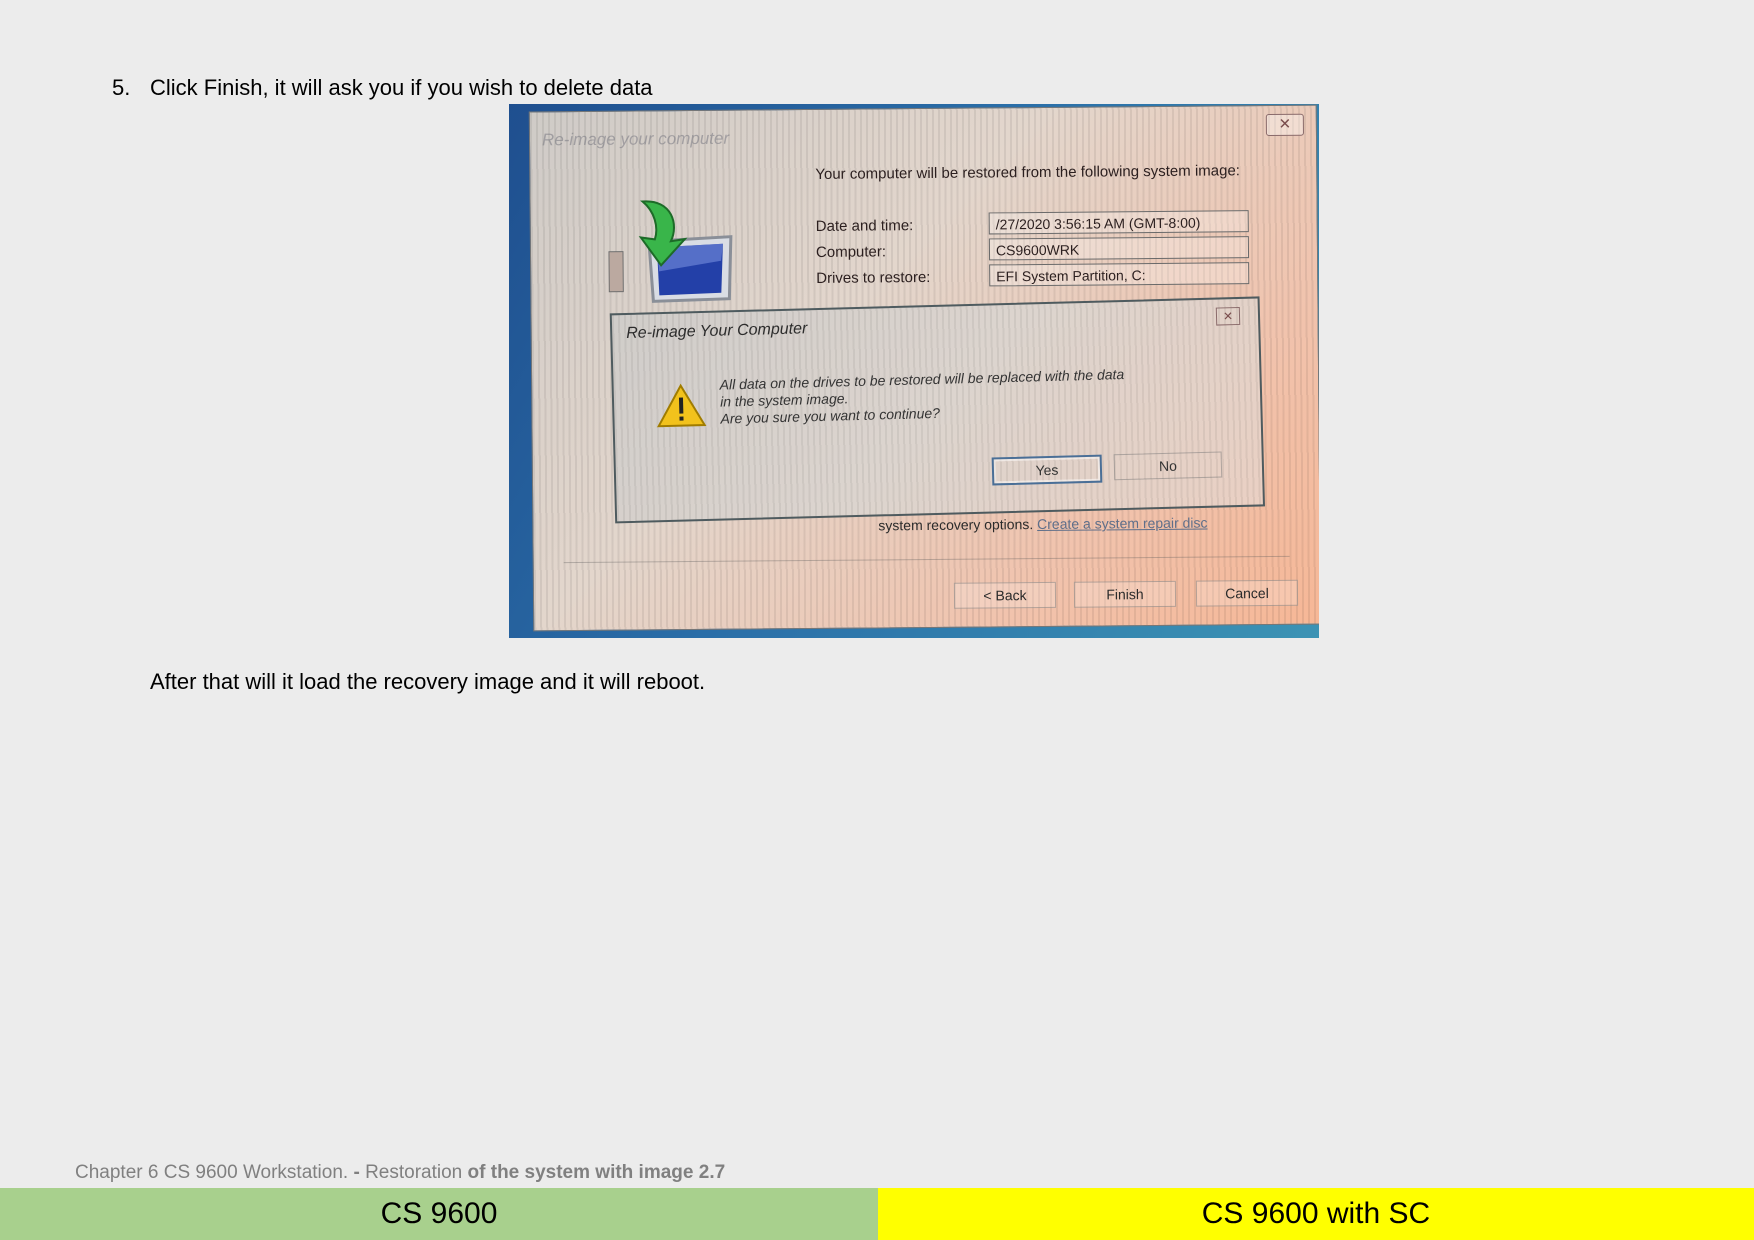 The image size is (1754, 1240). What do you see at coordinates (635, 139) in the screenshot?
I see `window-title: Re-image your computer` at bounding box center [635, 139].